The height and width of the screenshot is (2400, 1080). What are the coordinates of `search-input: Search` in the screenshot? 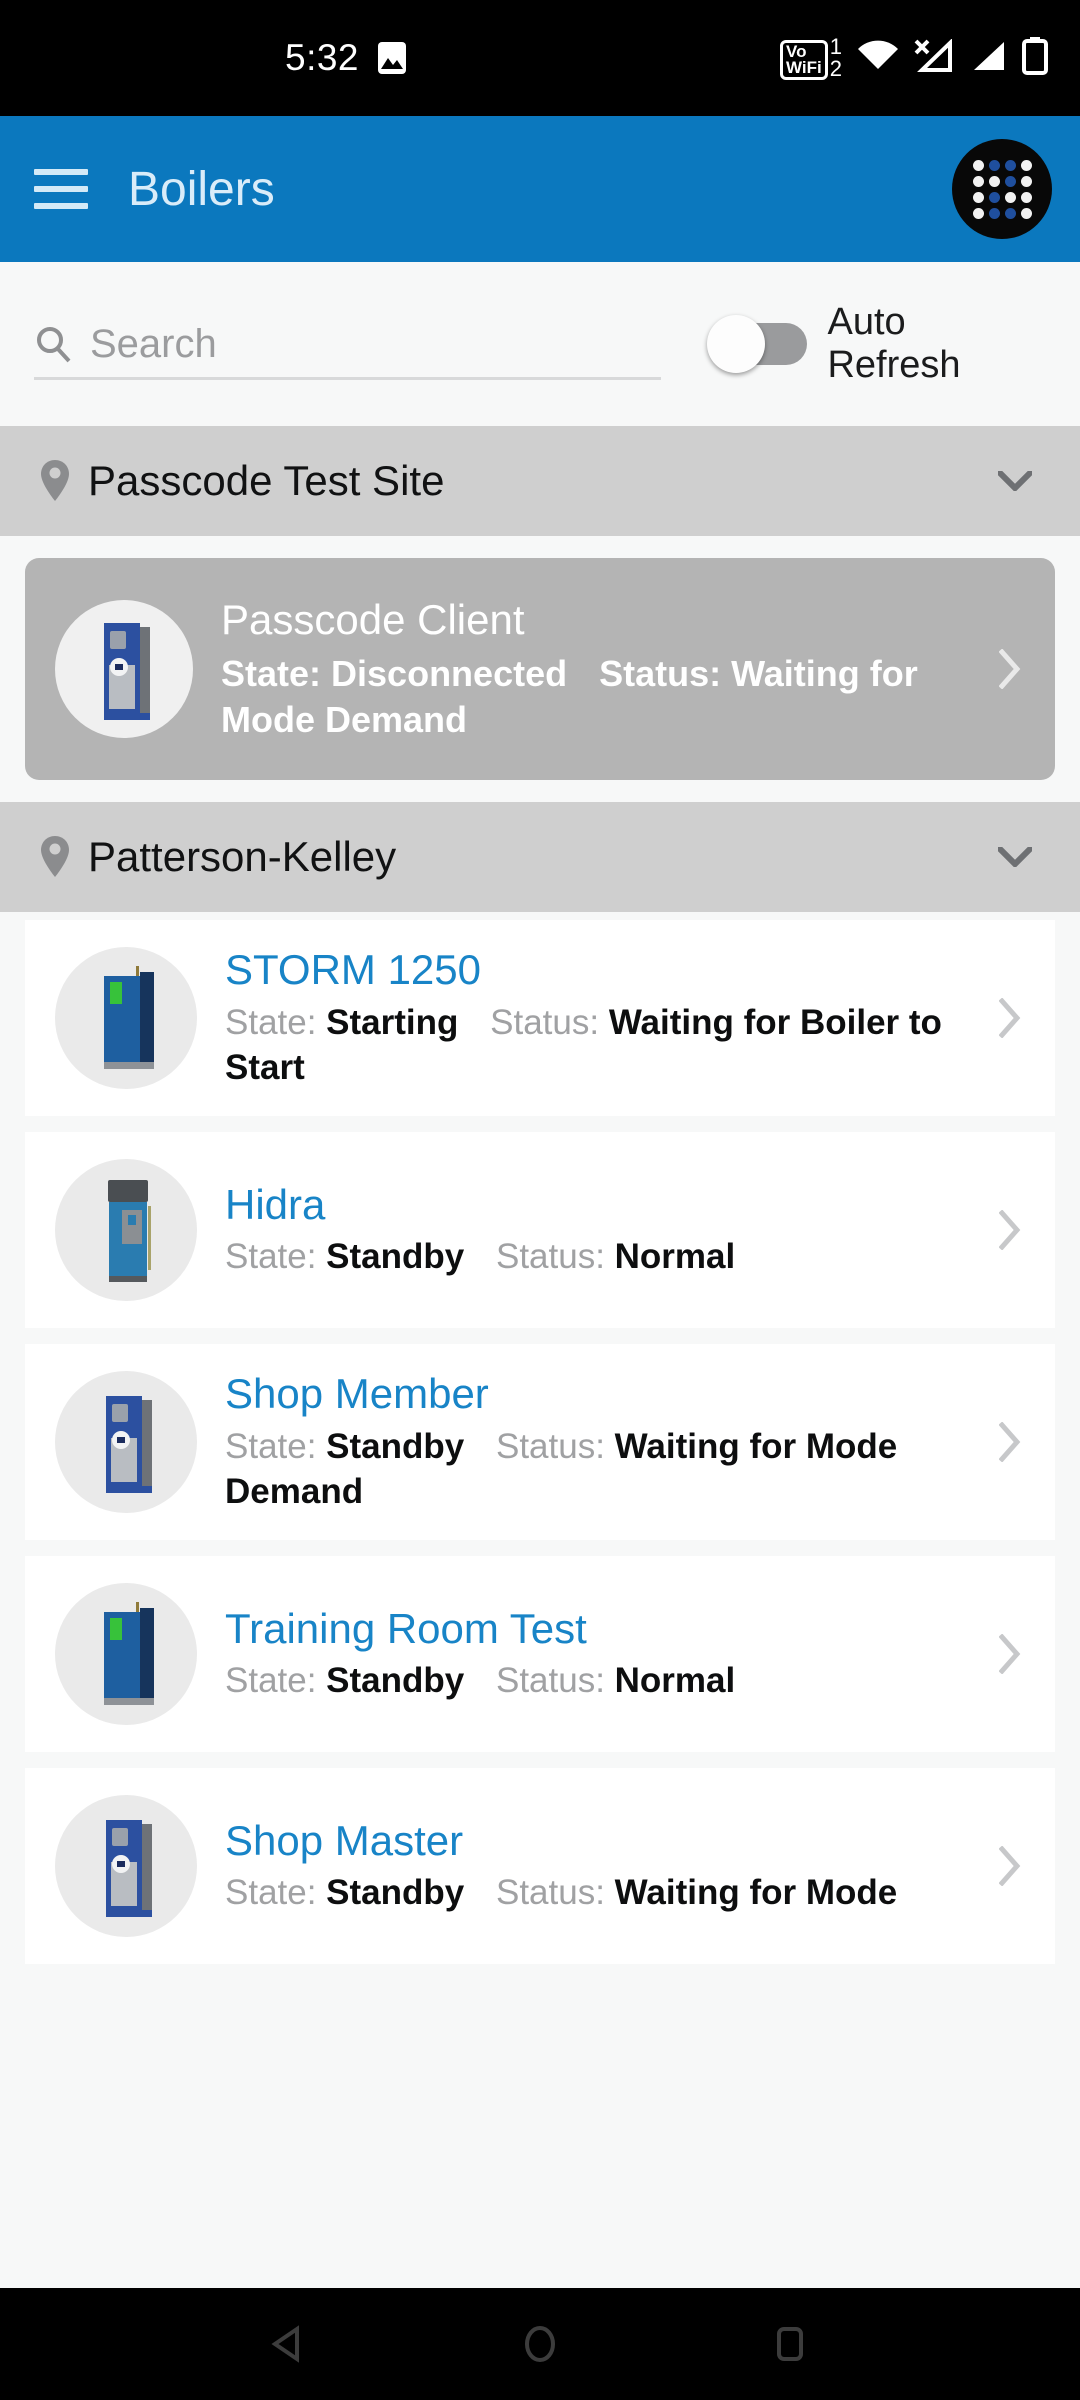 It's located at (153, 344).